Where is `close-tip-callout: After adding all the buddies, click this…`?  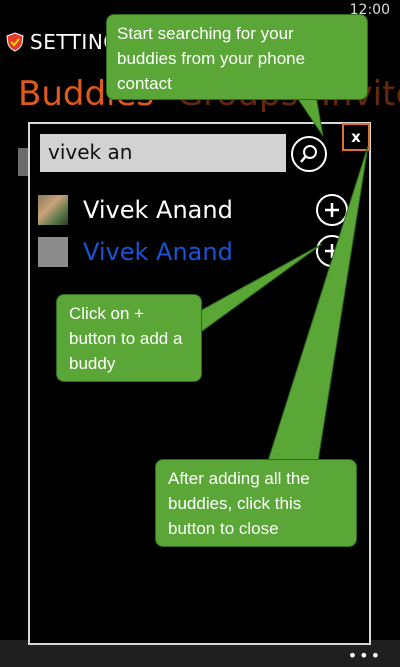
close-tip-callout: After adding all the buddies, click this… is located at coordinates (256, 503).